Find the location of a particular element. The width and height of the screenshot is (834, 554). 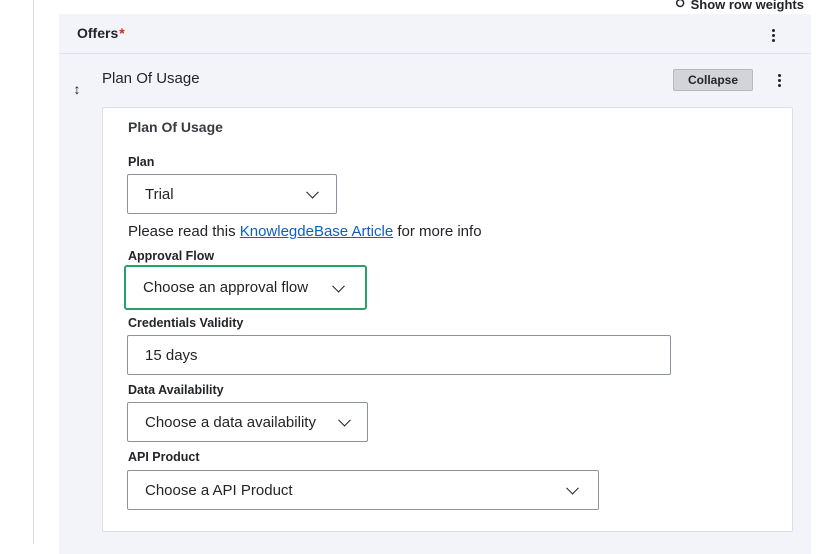

data-availability-select-value: Choose a data availability is located at coordinates (230, 422).